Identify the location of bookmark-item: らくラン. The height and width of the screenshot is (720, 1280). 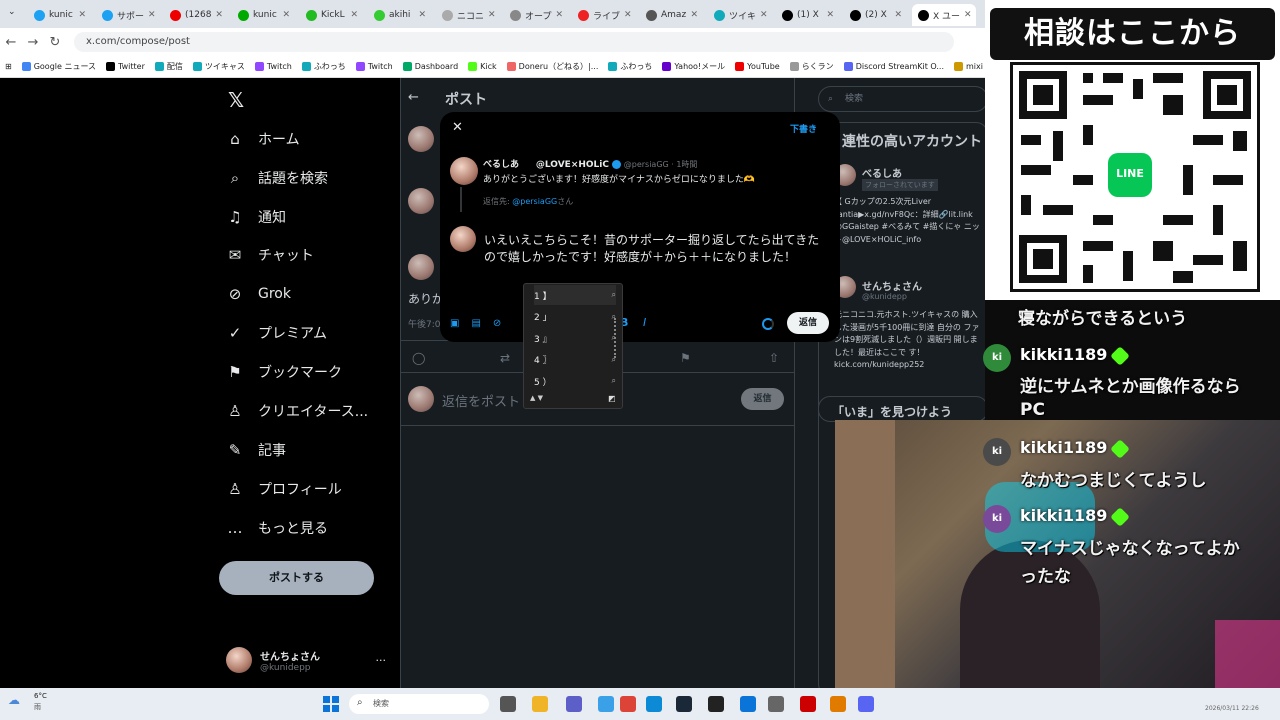
(812, 66).